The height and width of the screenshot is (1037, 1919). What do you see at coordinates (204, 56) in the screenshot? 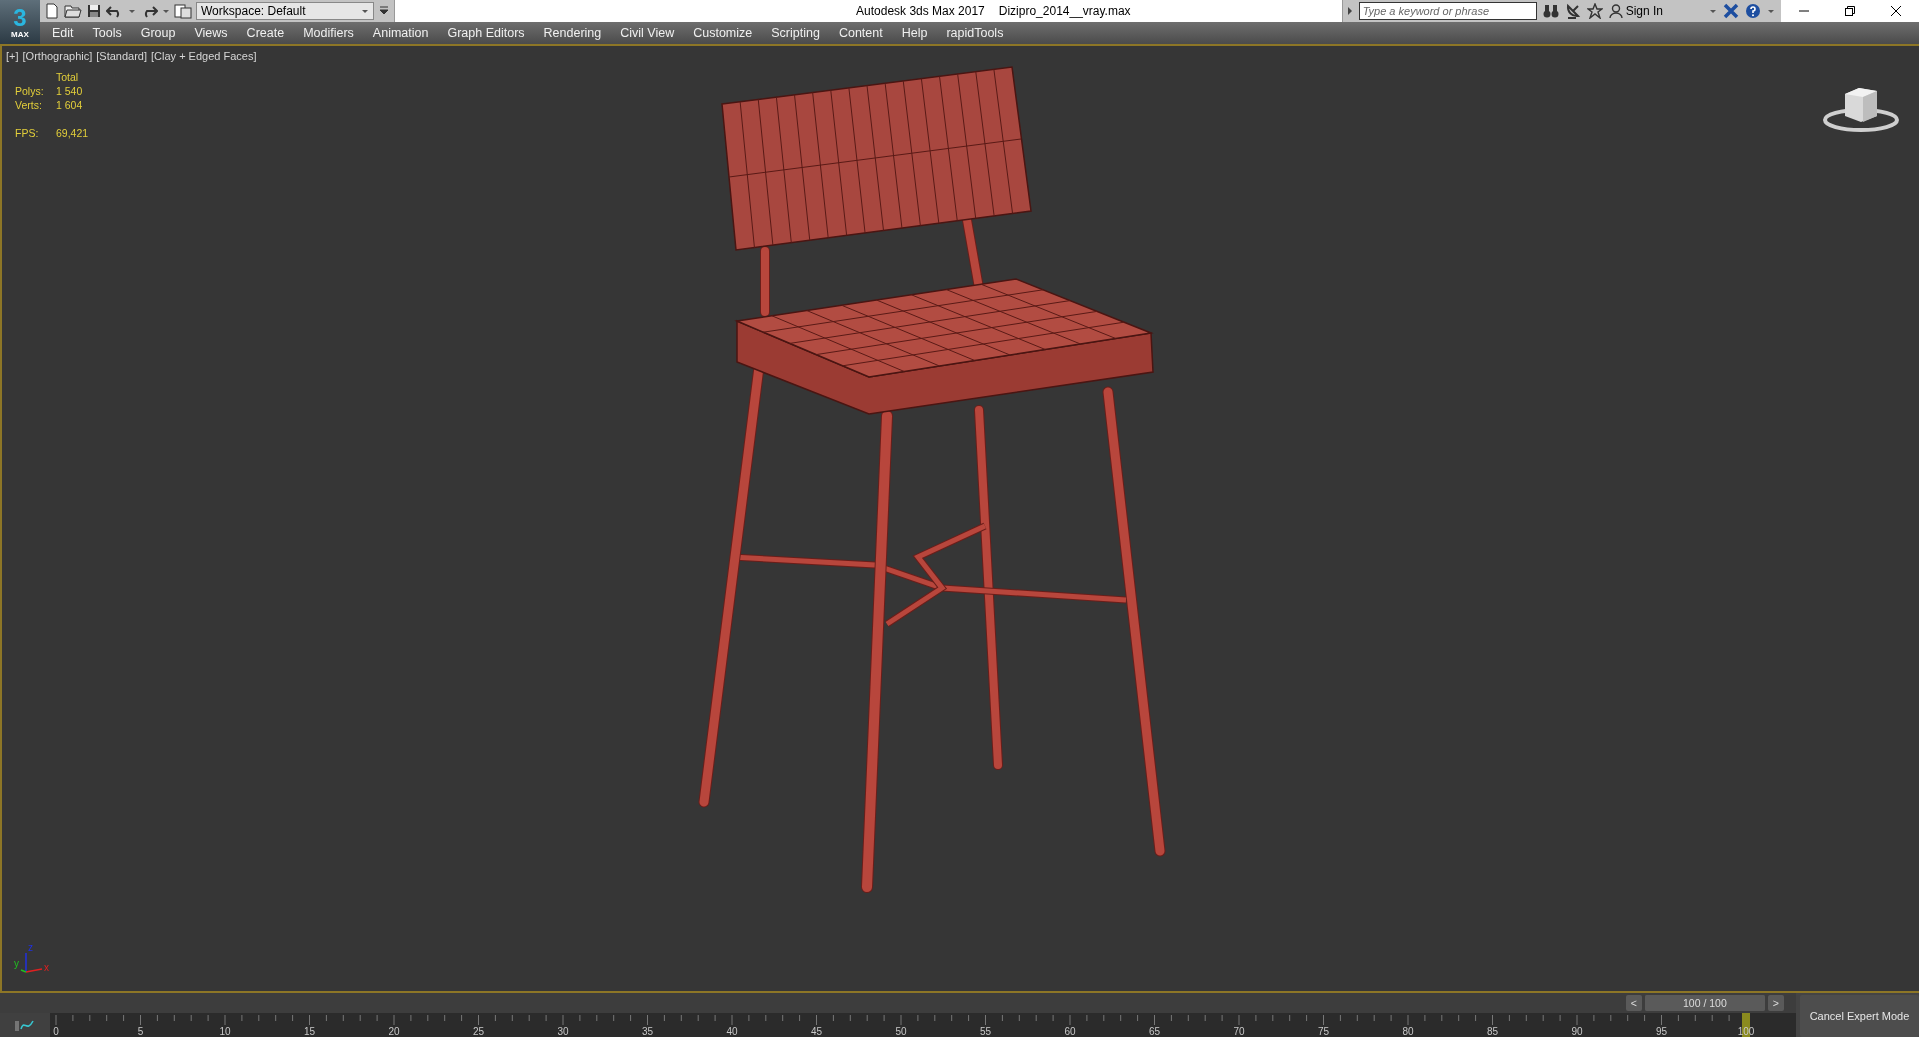
I see `viewport-mode-label: [Clay + Edged Faces]` at bounding box center [204, 56].